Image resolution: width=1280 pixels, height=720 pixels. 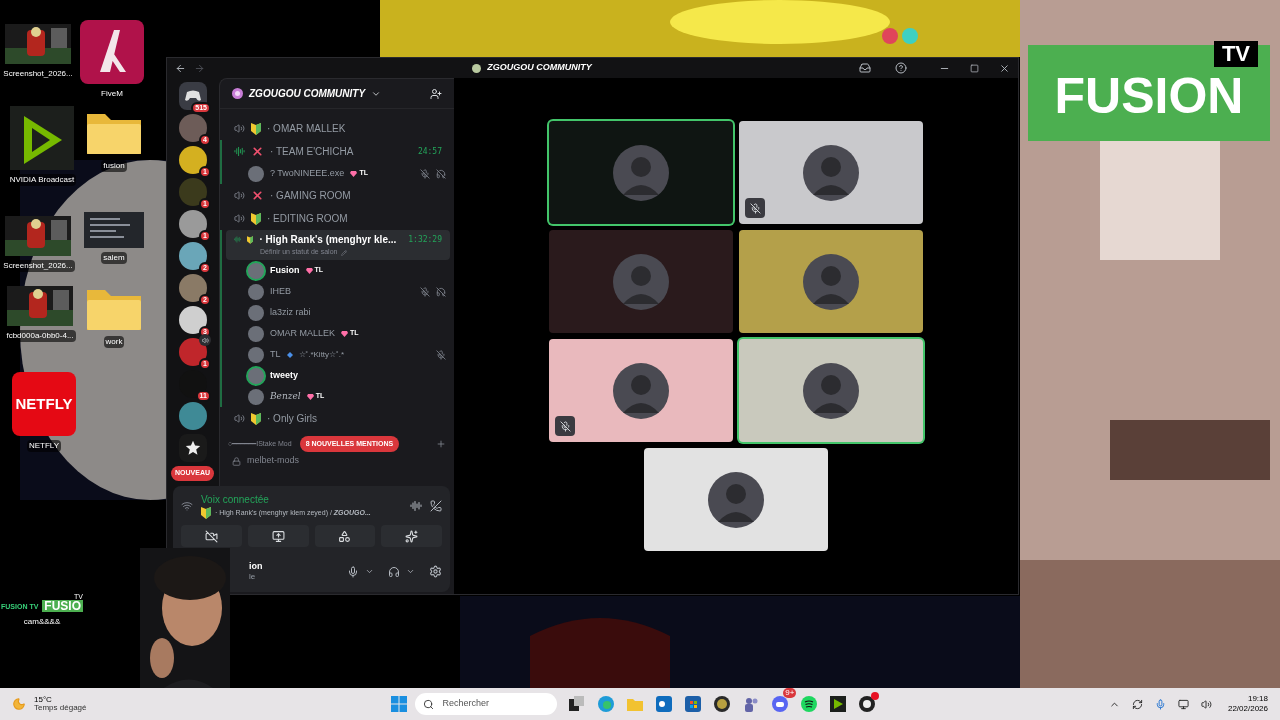 What do you see at coordinates (435, 572) in the screenshot?
I see `settings-icon` at bounding box center [435, 572].